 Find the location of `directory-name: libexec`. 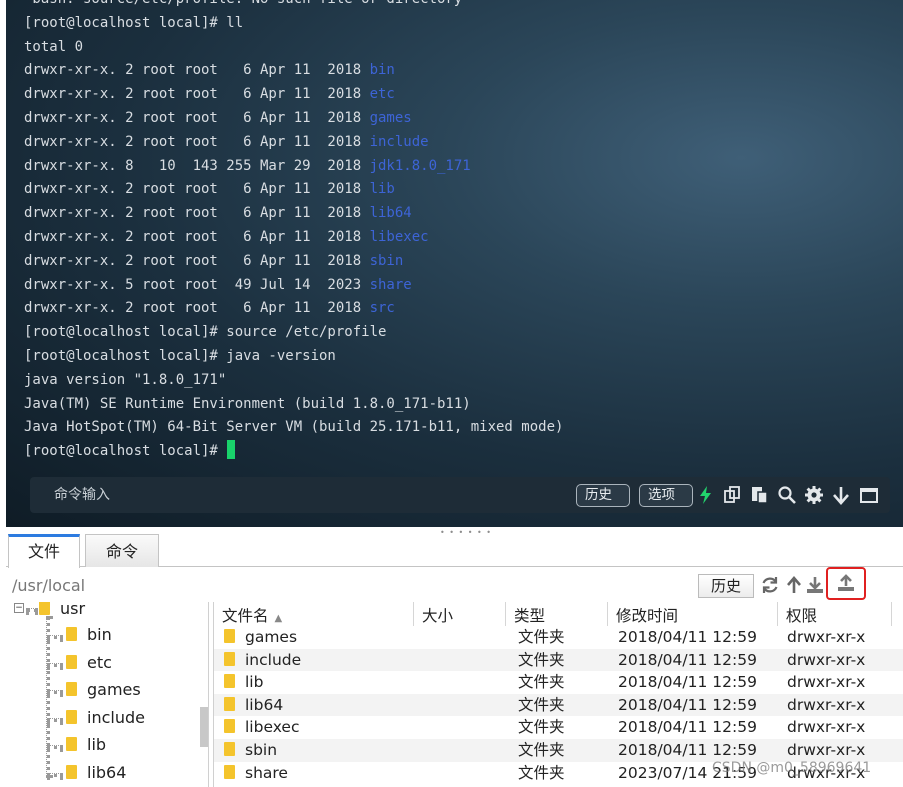

directory-name: libexec is located at coordinates (399, 236).